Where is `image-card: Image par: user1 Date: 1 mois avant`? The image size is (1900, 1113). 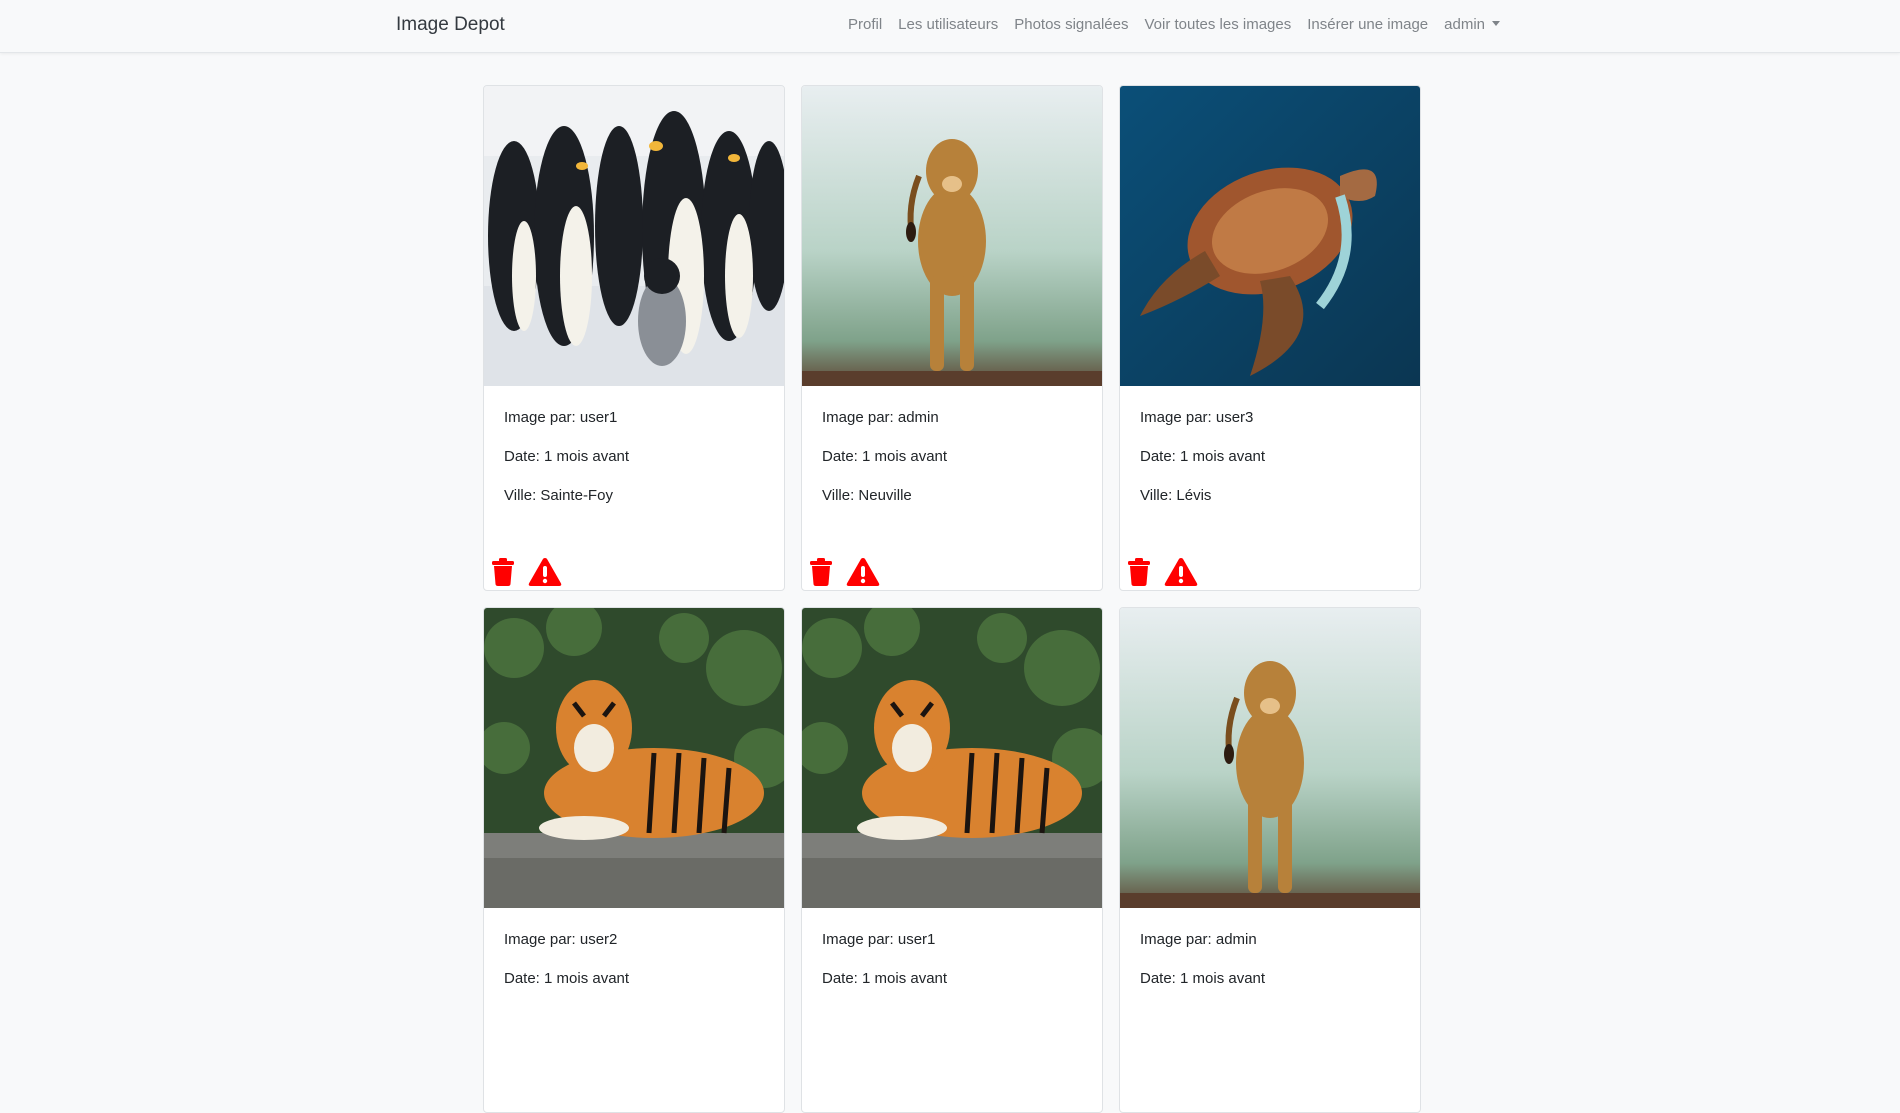 image-card: Image par: user1 Date: 1 mois avant is located at coordinates (952, 860).